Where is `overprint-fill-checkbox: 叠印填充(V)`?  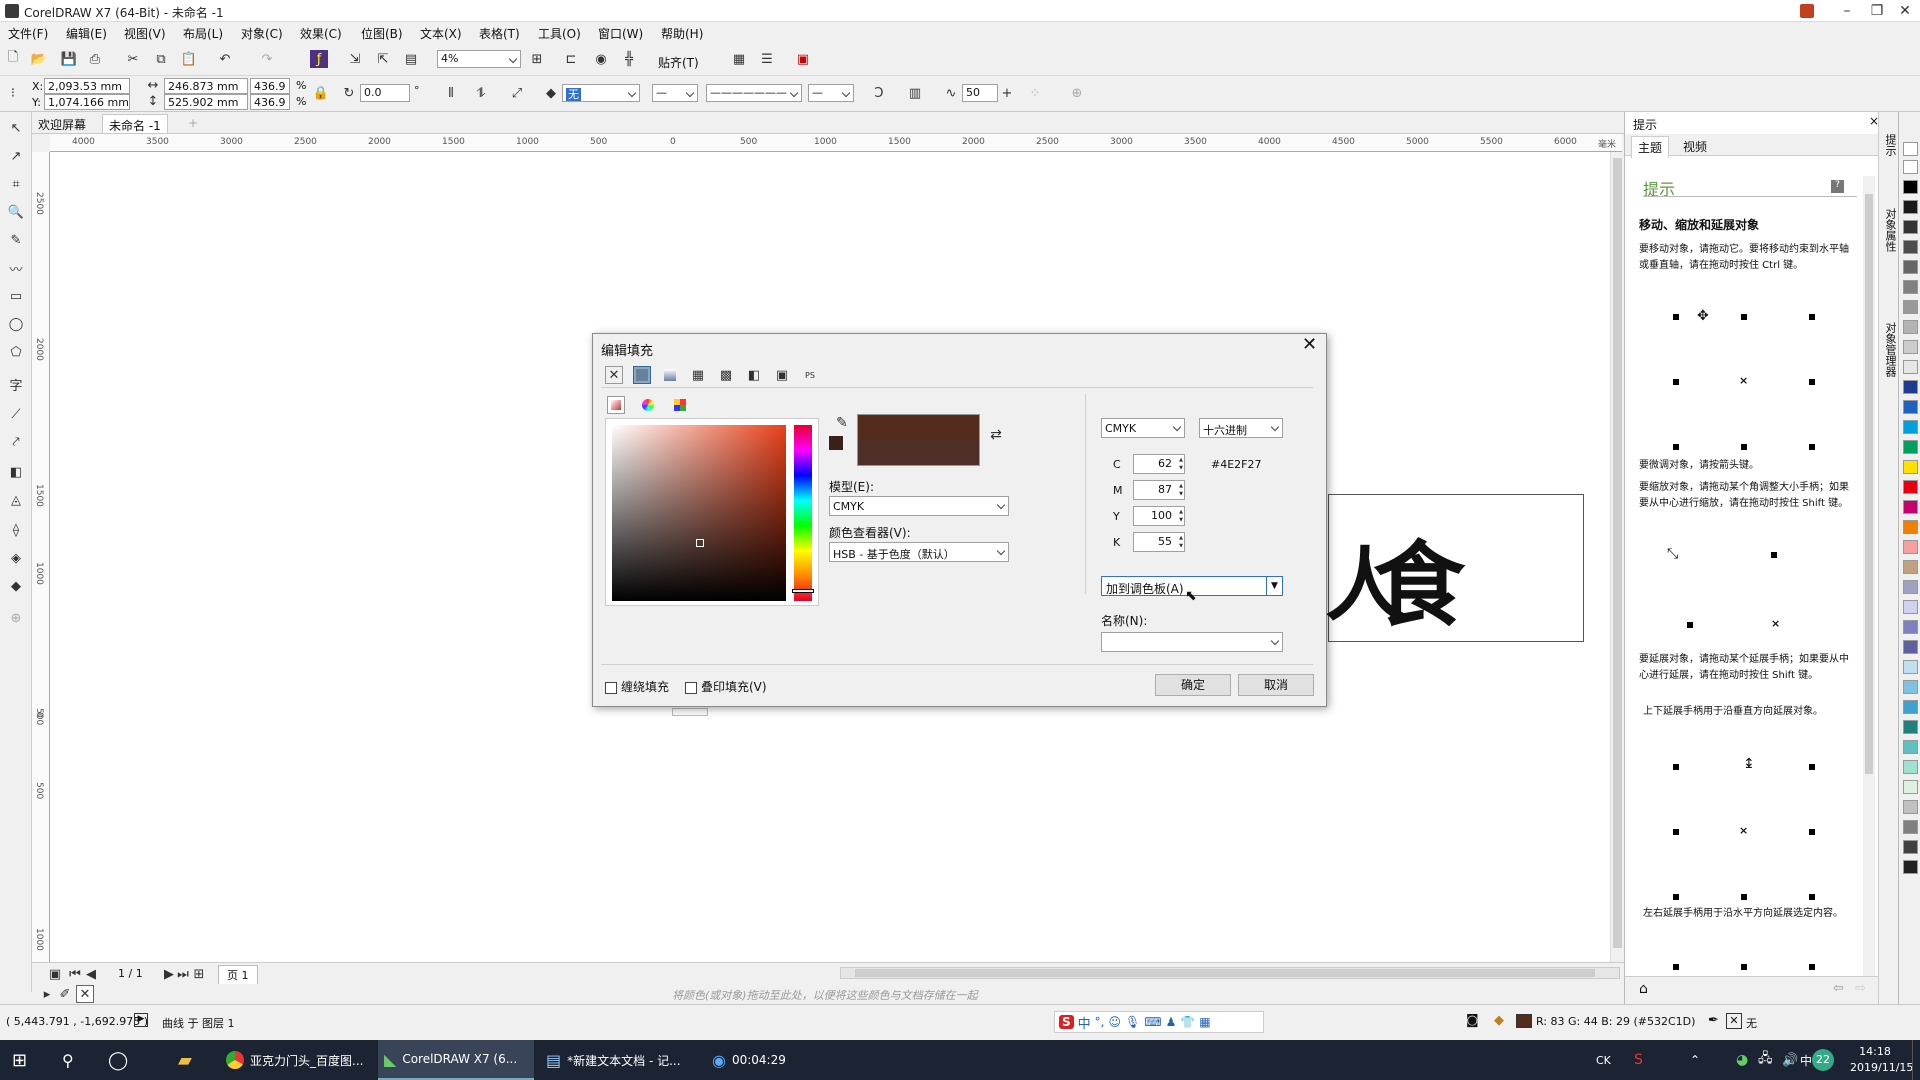 overprint-fill-checkbox: 叠印填充(V) is located at coordinates (726, 686).